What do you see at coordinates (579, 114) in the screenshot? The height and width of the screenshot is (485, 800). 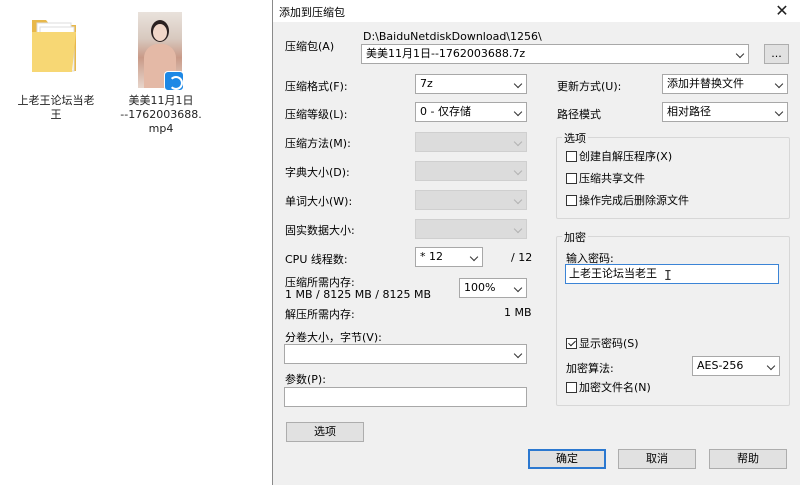 I see `path-mode-label: 路径模式` at bounding box center [579, 114].